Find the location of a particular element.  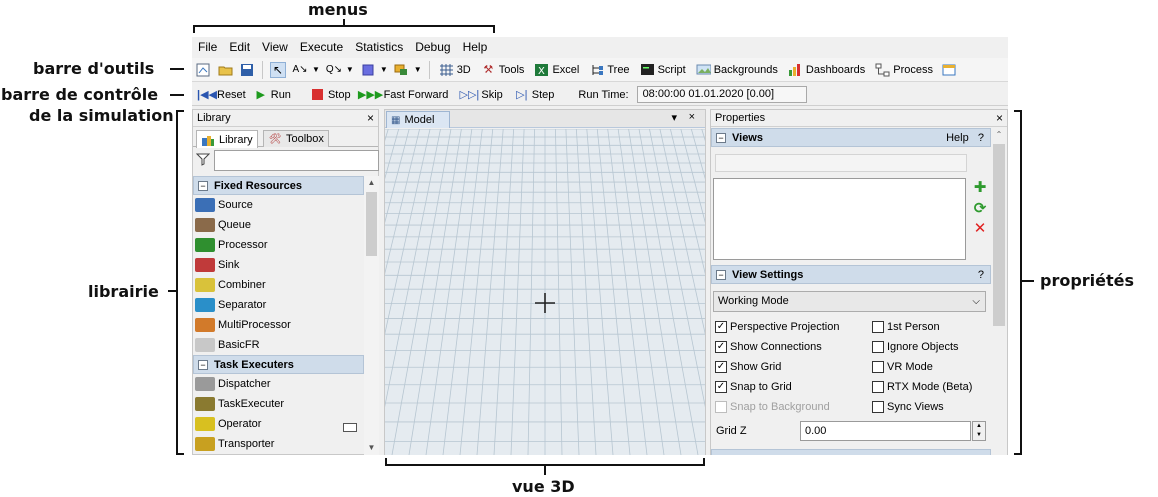

views-section-header: − Views Help ? is located at coordinates (851, 137).